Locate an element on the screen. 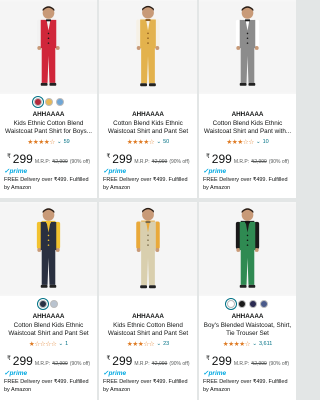 This screenshot has width=320, height=400. rating: ★☆☆☆☆ ⌄ 1 is located at coordinates (48, 345).